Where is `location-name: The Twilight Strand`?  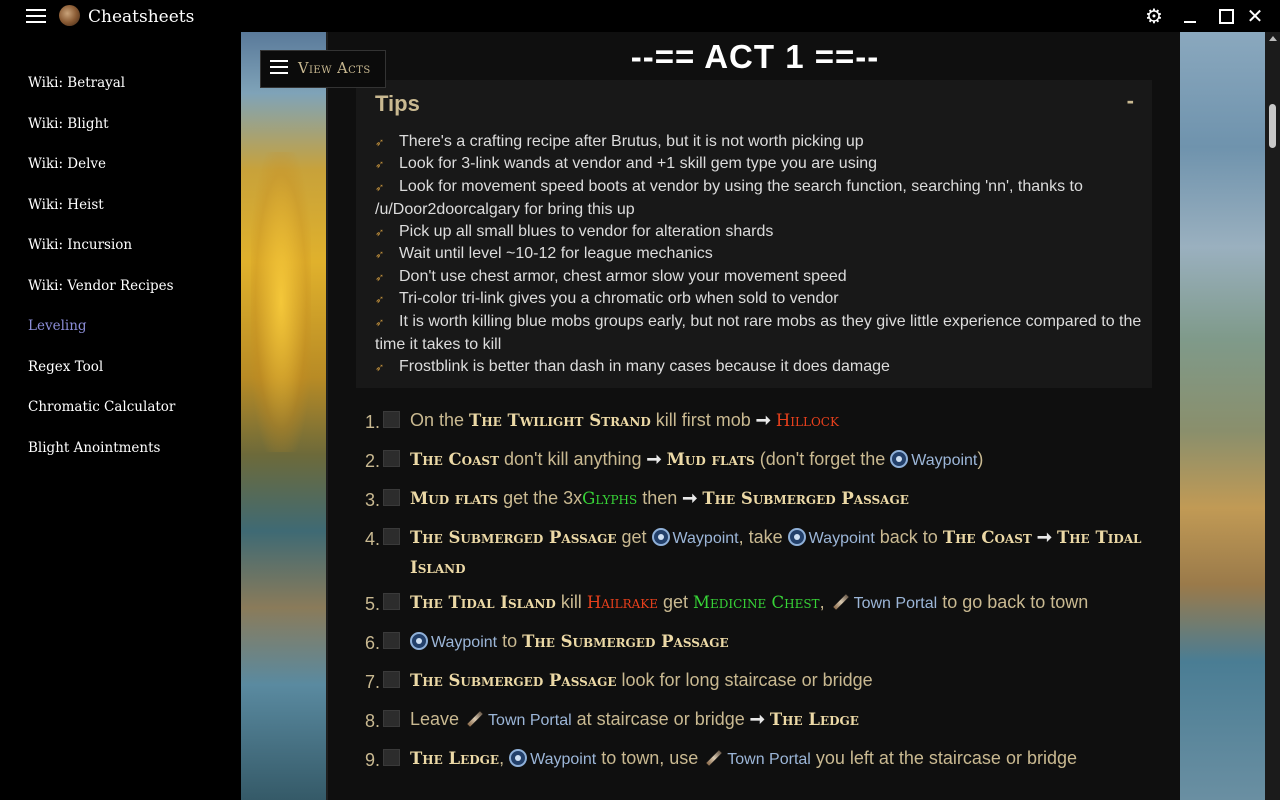 location-name: The Twilight Strand is located at coordinates (560, 420).